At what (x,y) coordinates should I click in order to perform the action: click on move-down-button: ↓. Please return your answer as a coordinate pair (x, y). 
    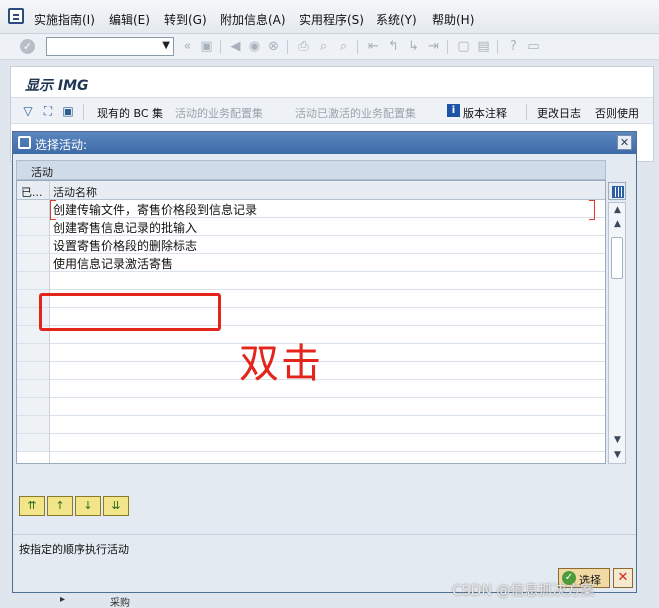
    Looking at the image, I should click on (88, 506).